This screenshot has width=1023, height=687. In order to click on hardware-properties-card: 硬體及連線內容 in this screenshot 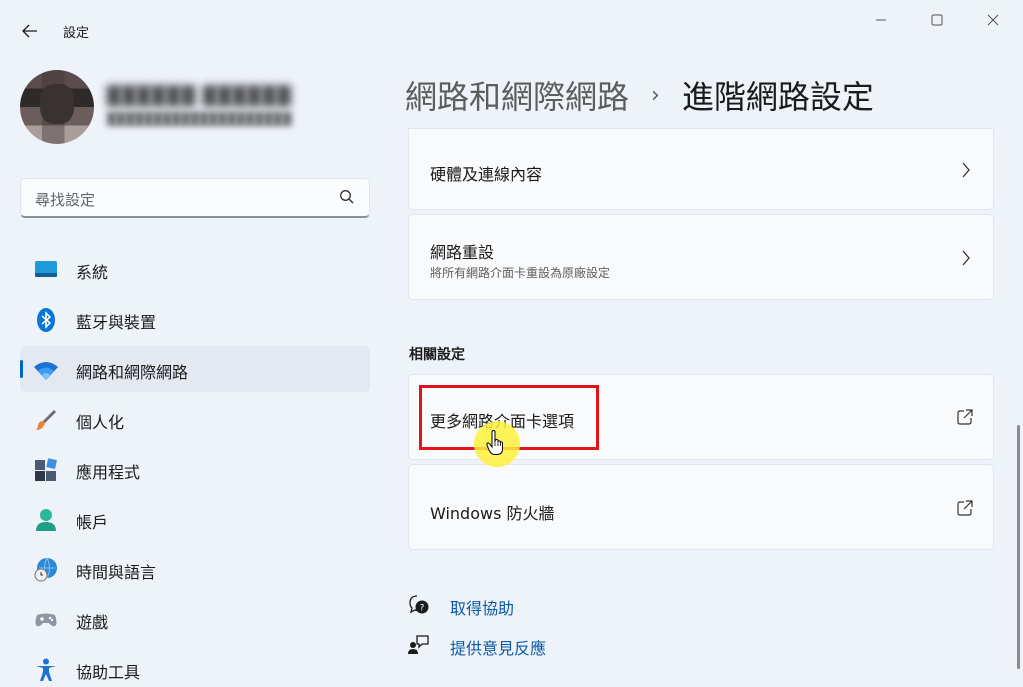, I will do `click(701, 169)`.